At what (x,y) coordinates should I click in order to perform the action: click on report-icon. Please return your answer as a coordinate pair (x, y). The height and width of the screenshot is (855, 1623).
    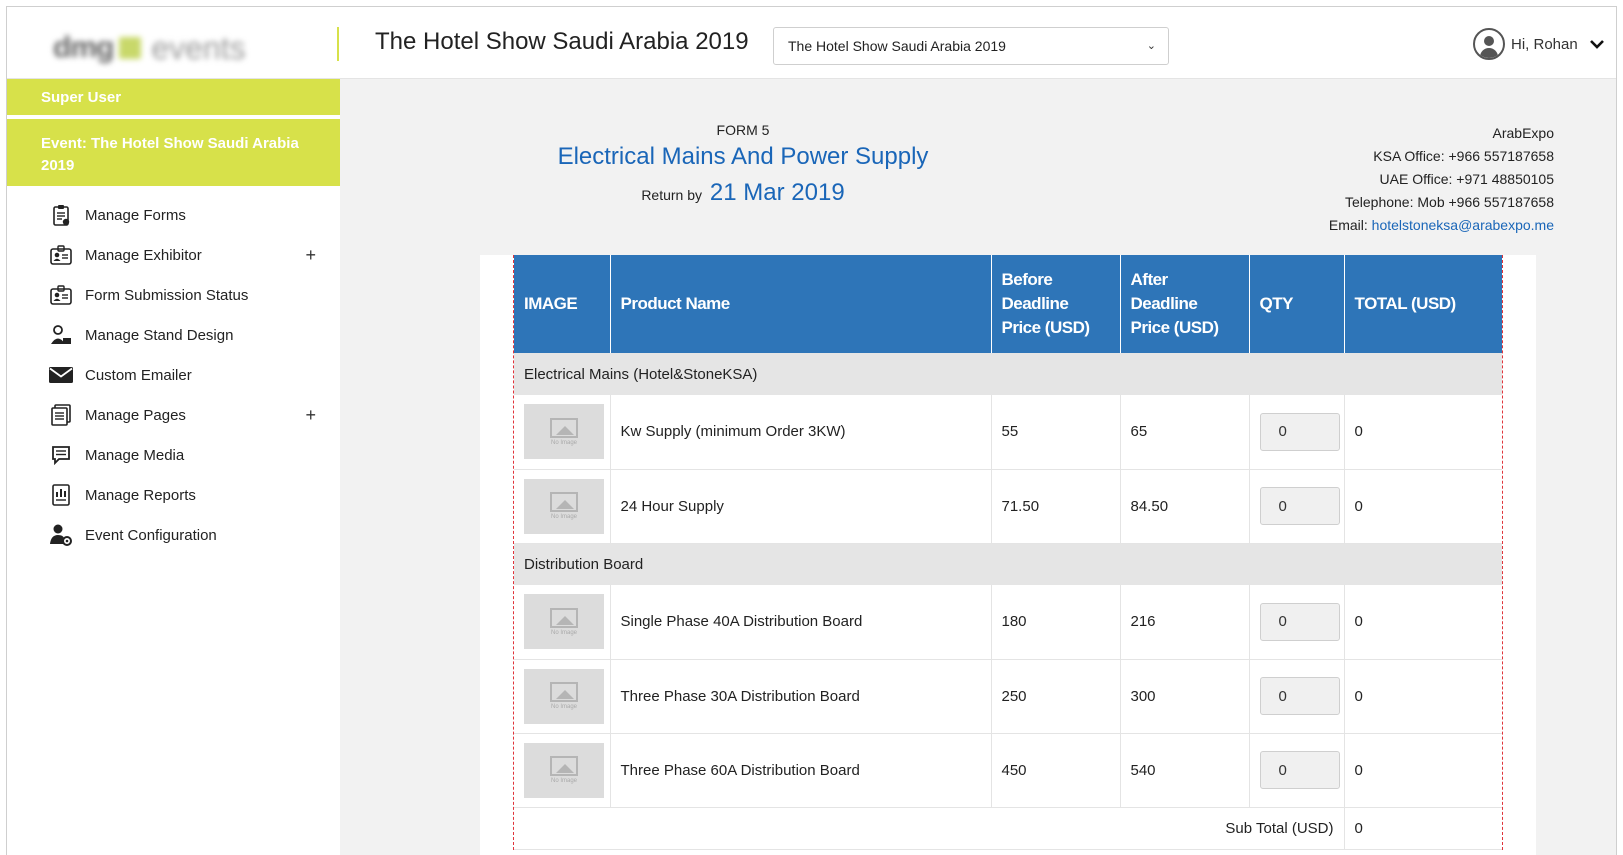
    Looking at the image, I should click on (61, 495).